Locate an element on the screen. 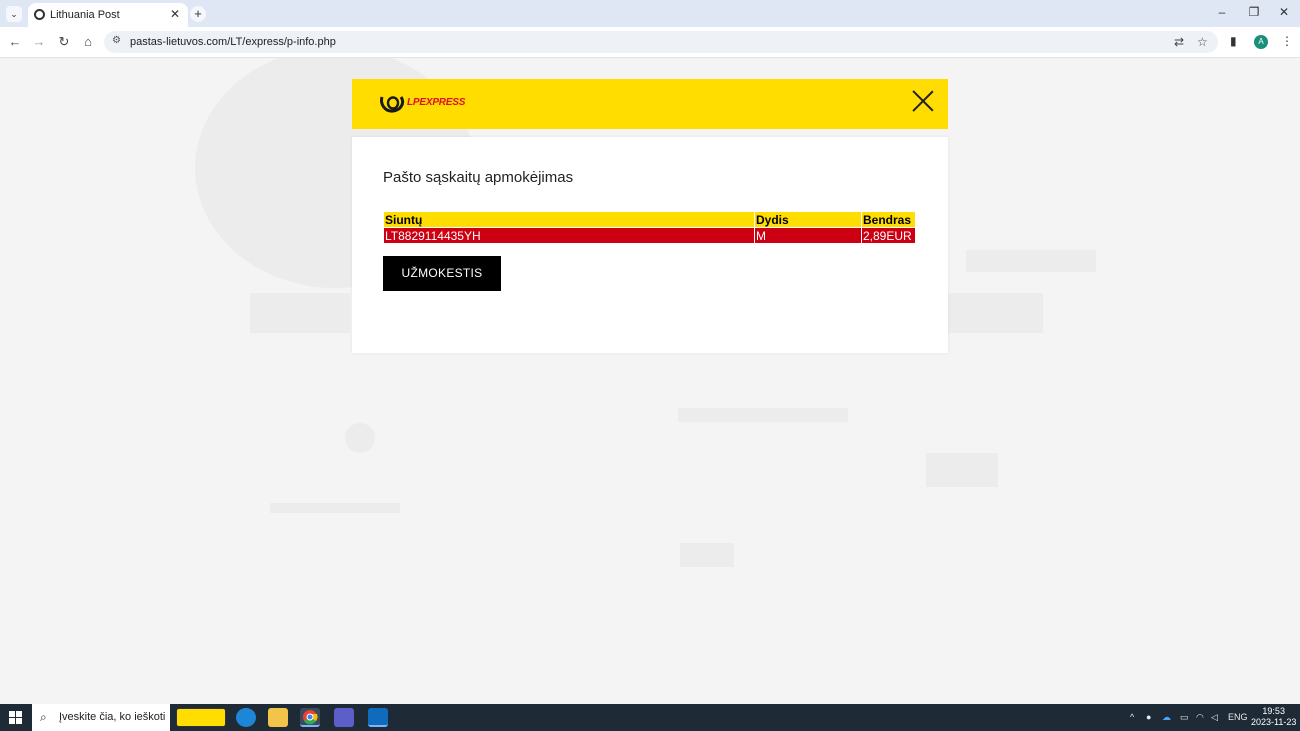 Image resolution: width=1300 pixels, height=731 pixels. clock-date: 2023-11-23 is located at coordinates (1274, 722).